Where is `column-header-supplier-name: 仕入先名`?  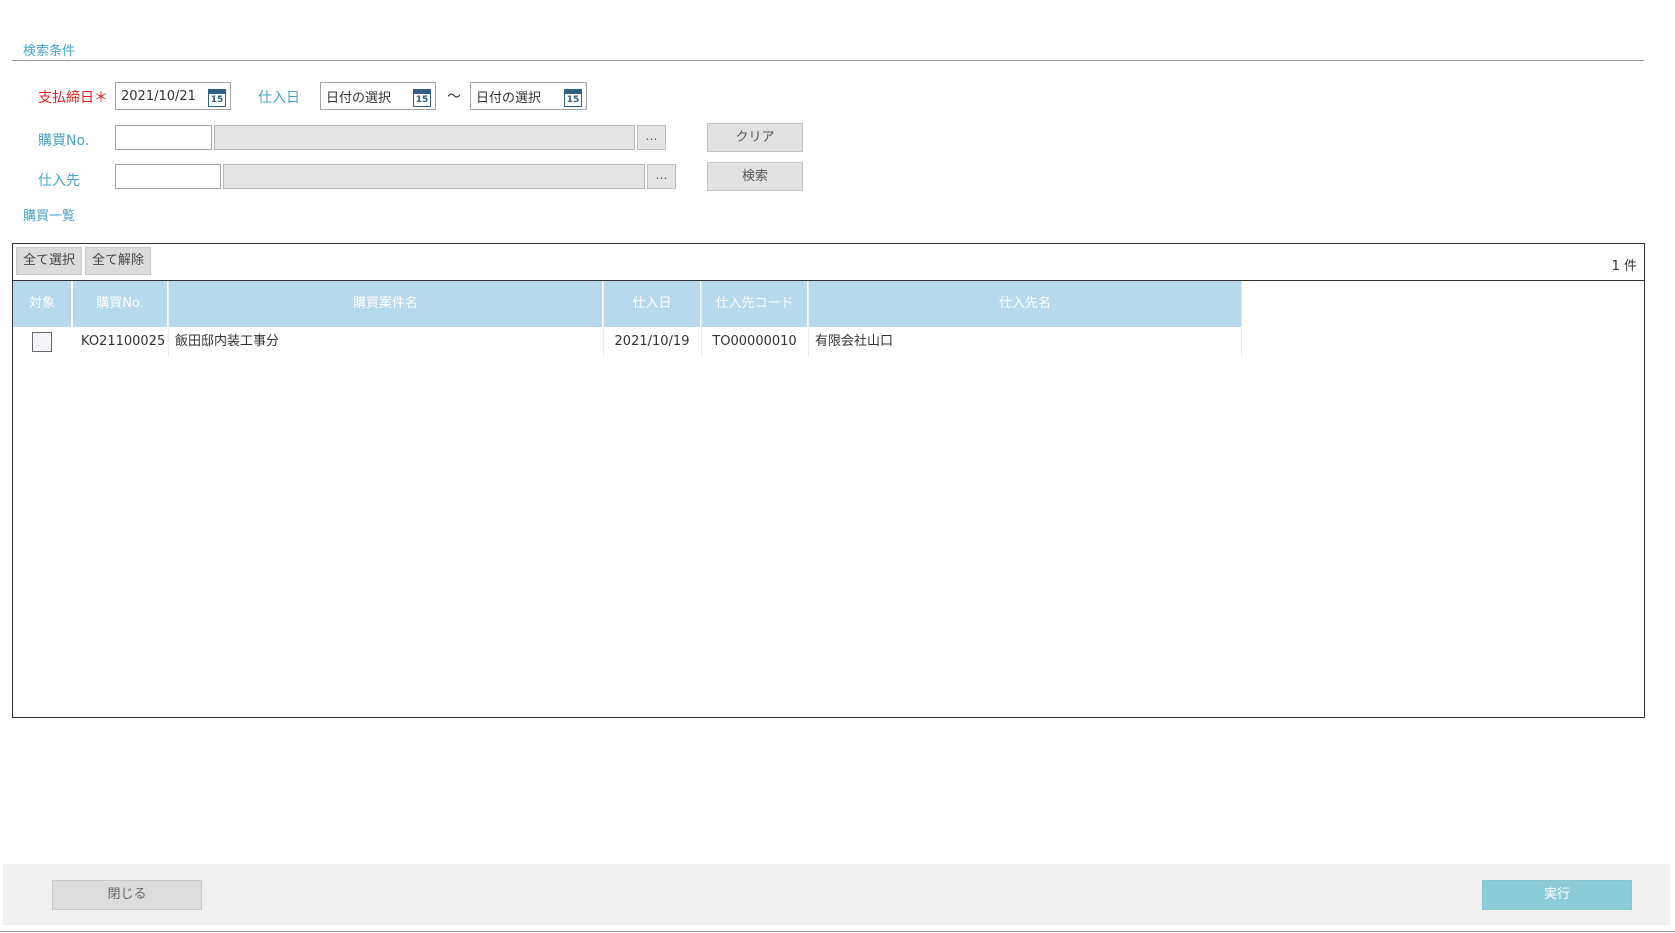
column-header-supplier-name: 仕入先名 is located at coordinates (1025, 304).